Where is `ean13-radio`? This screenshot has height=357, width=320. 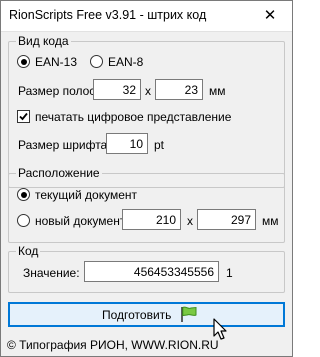 ean13-radio is located at coordinates (23, 61).